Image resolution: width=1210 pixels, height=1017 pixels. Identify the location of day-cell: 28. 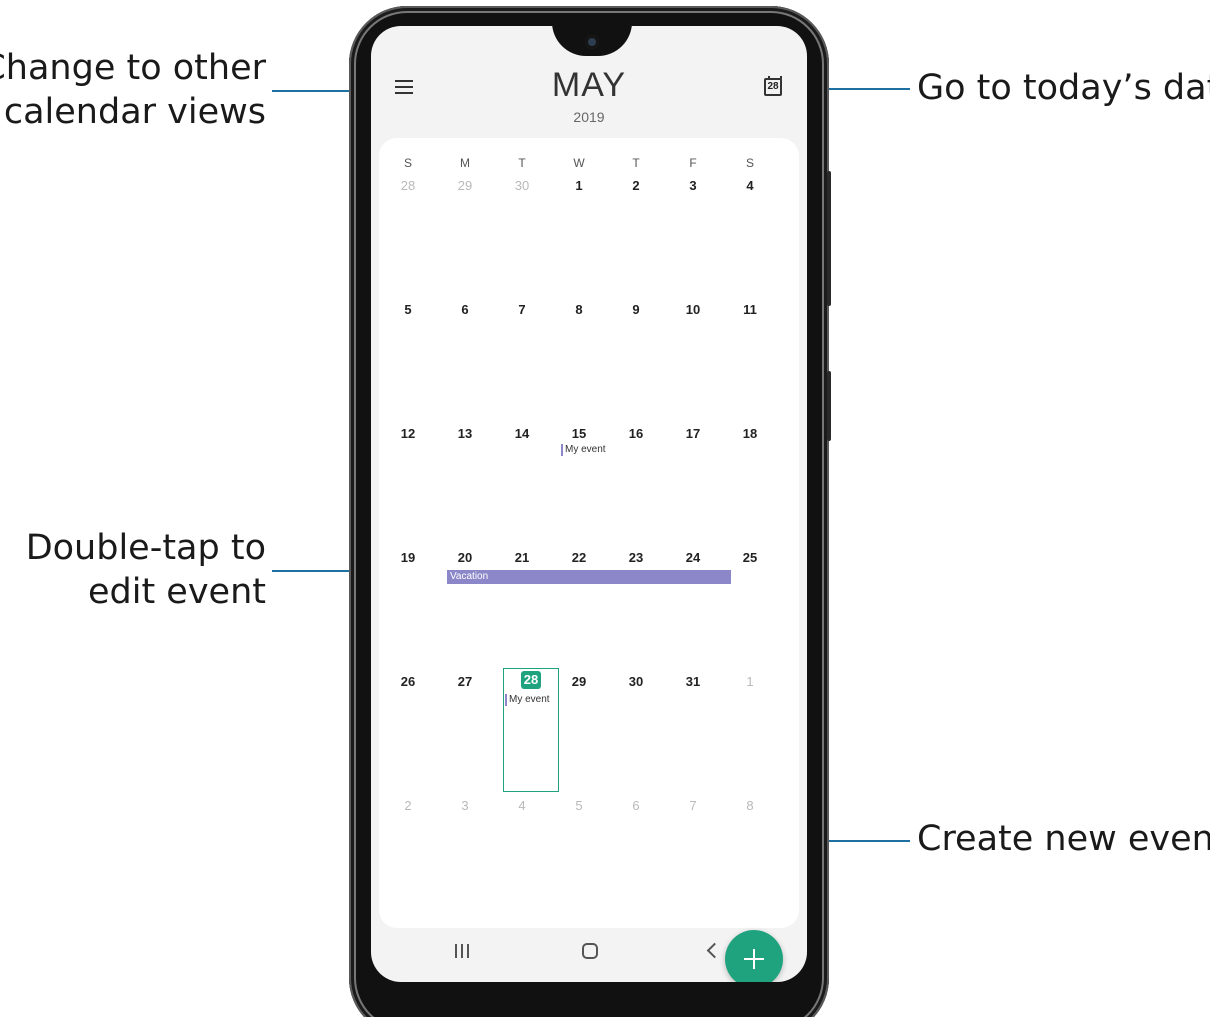
(408, 185).